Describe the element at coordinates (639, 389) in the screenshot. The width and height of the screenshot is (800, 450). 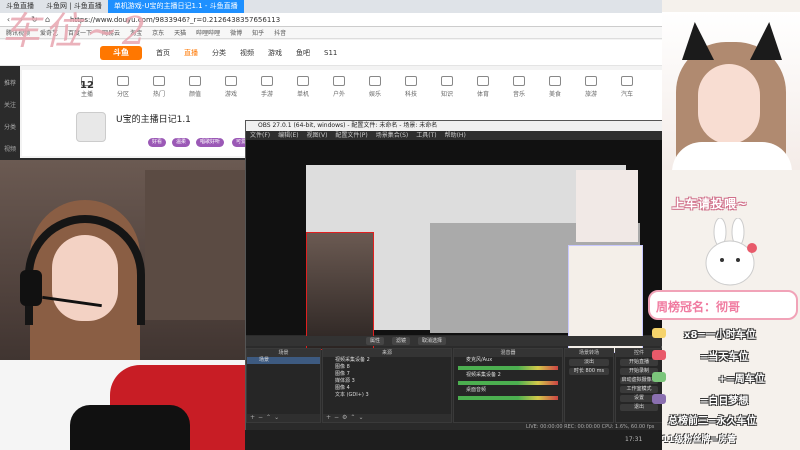
I see `studio-mode-button: 工作室模式` at that location.